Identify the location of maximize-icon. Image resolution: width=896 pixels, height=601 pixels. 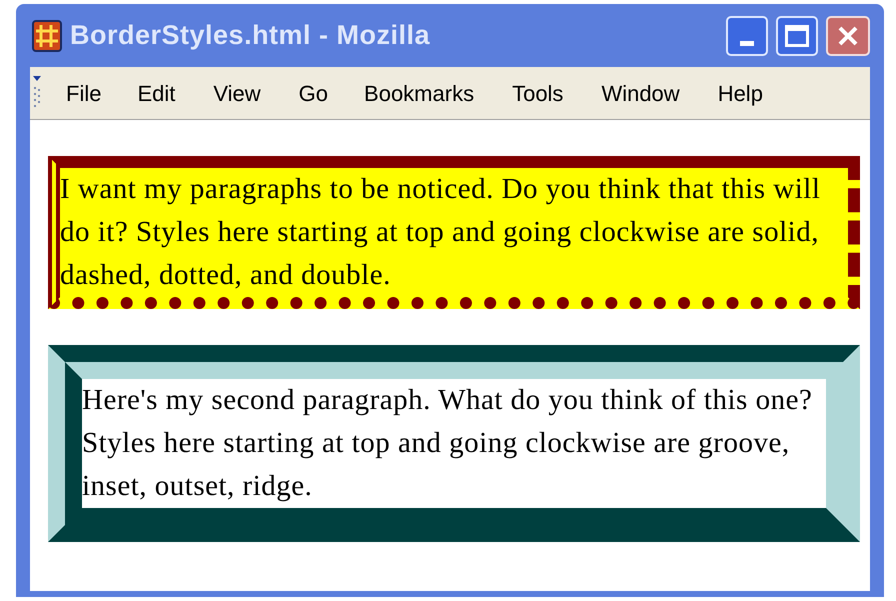
(797, 35).